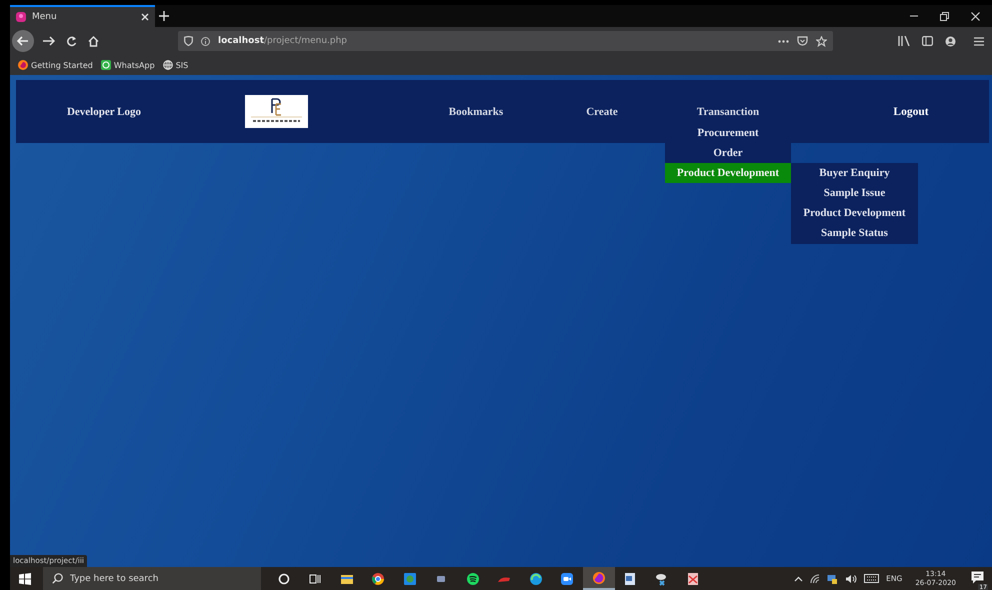 This screenshot has height=590, width=992. Describe the element at coordinates (49, 41) in the screenshot. I see `forward-icon` at that location.